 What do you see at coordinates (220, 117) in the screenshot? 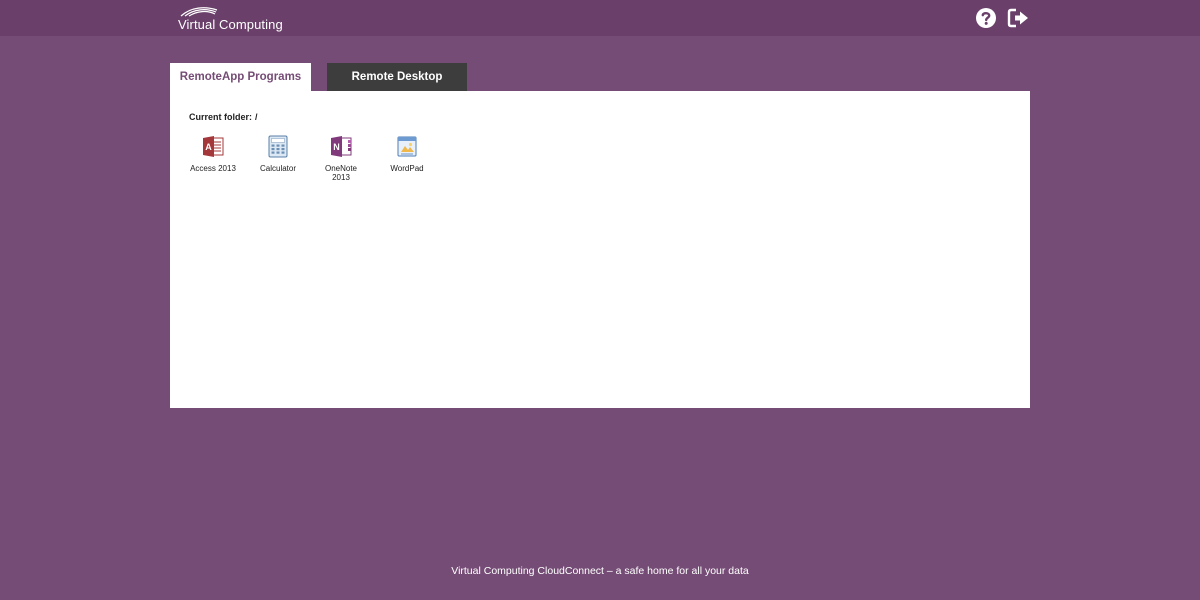
I see `current-folder-label: Current folder:` at bounding box center [220, 117].